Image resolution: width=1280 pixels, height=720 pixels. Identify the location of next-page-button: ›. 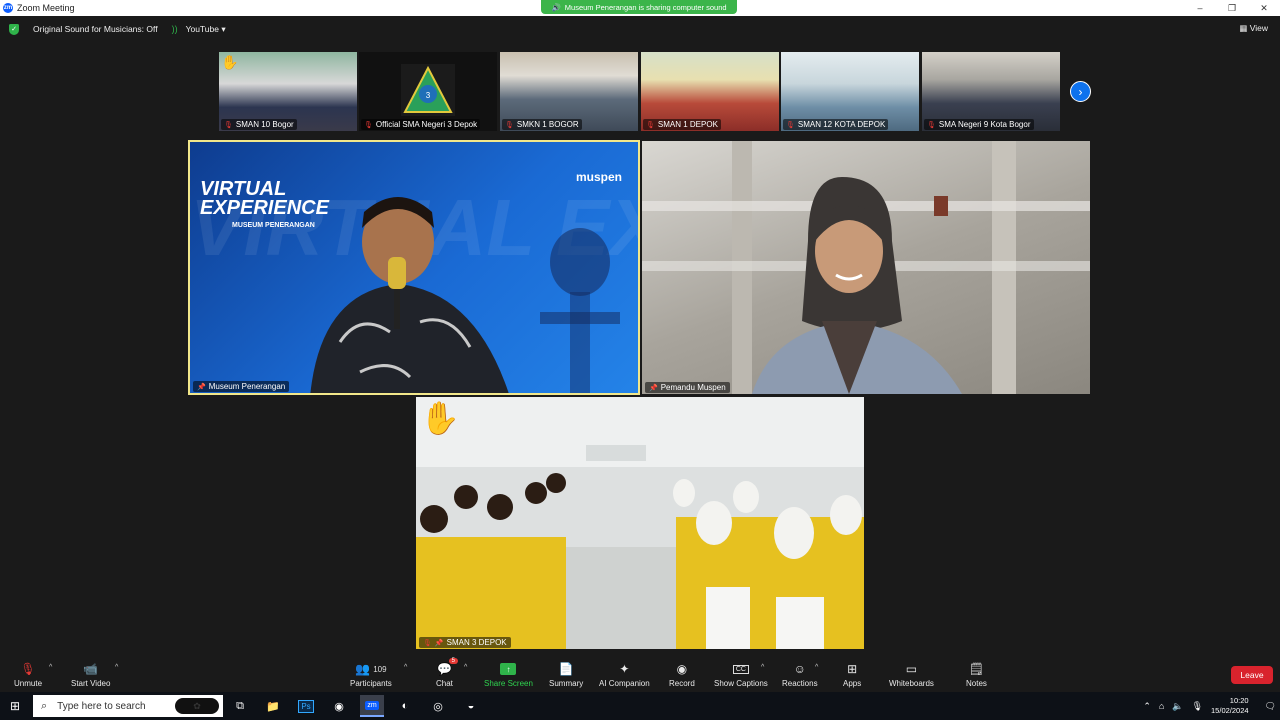
(1080, 91).